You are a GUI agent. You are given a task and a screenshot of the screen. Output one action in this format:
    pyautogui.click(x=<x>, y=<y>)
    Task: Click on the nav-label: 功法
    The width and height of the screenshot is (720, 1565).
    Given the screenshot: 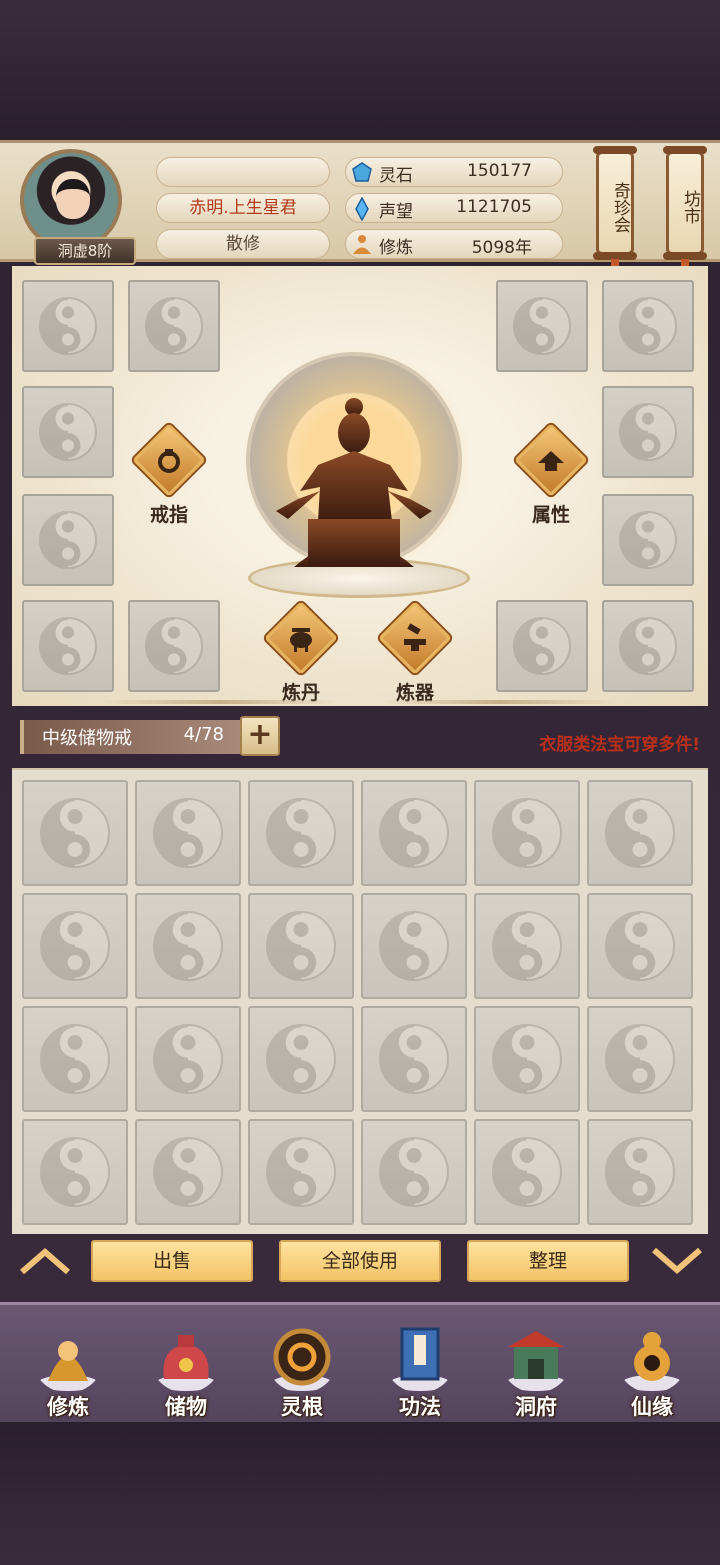 What is the action you would take?
    pyautogui.click(x=420, y=1407)
    